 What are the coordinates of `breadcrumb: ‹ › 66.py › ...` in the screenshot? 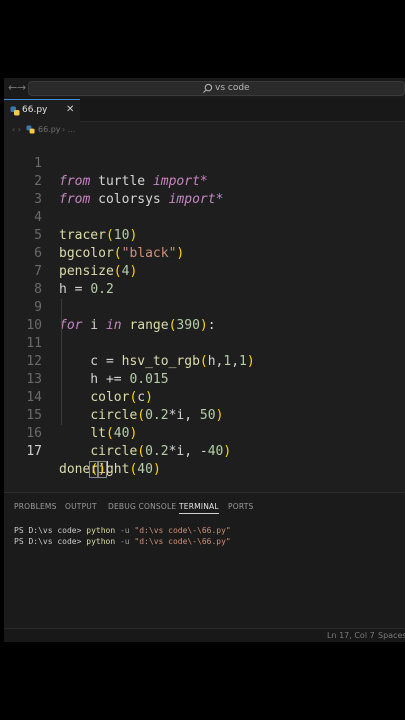 It's located at (204, 130).